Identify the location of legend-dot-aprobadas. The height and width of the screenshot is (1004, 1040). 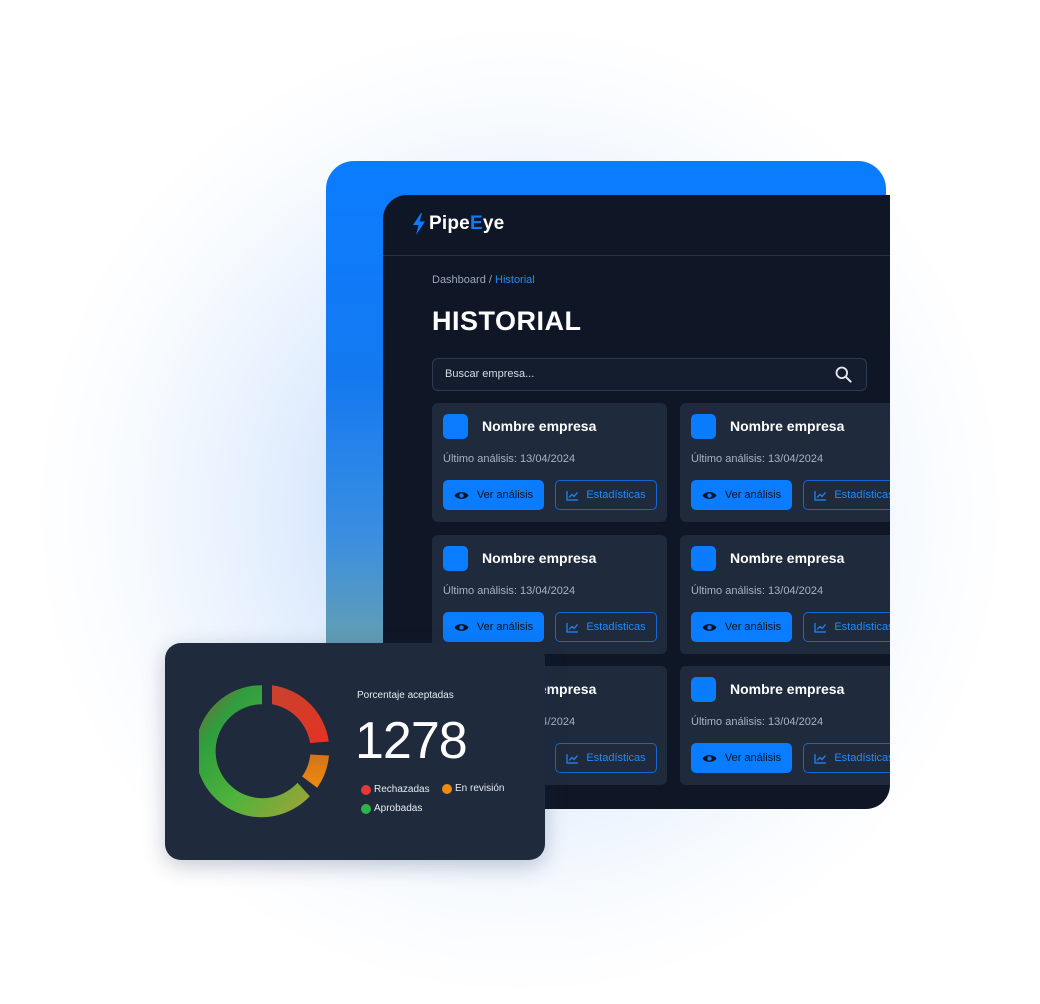
(366, 808).